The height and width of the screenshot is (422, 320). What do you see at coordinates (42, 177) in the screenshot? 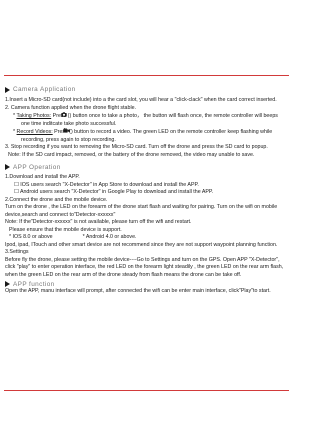
I see `app-step-1: 1.Download and install the APP.` at bounding box center [42, 177].